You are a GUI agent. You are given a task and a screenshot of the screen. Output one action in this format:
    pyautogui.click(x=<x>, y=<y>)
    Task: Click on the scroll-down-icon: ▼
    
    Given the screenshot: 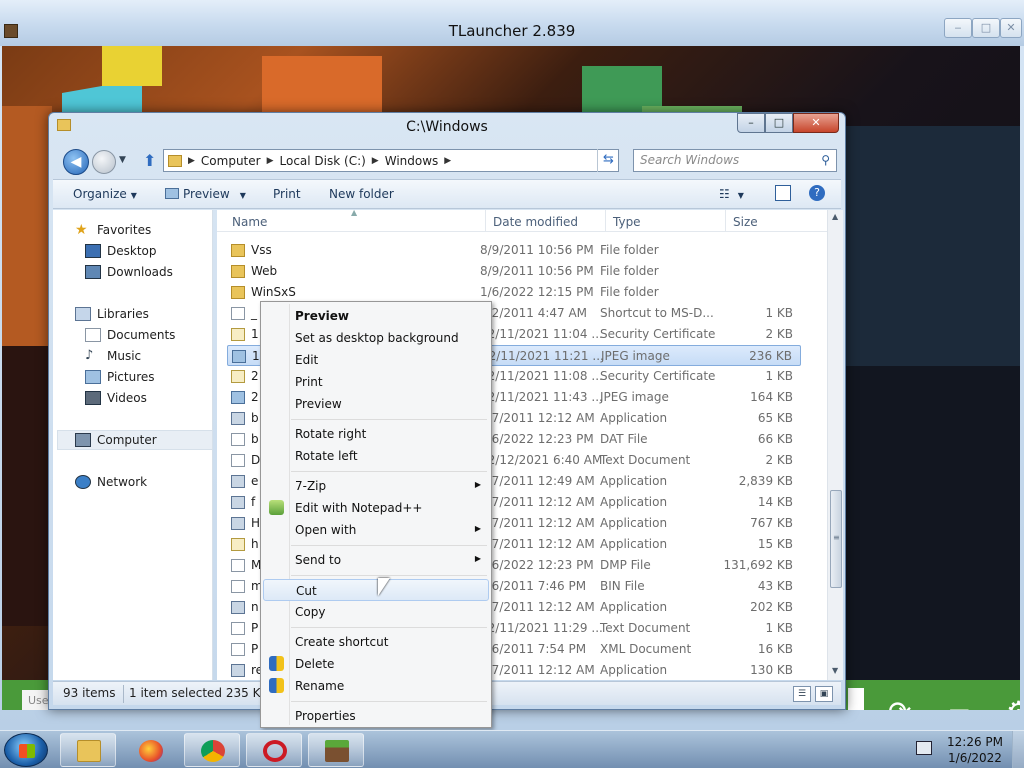 What is the action you would take?
    pyautogui.click(x=835, y=670)
    